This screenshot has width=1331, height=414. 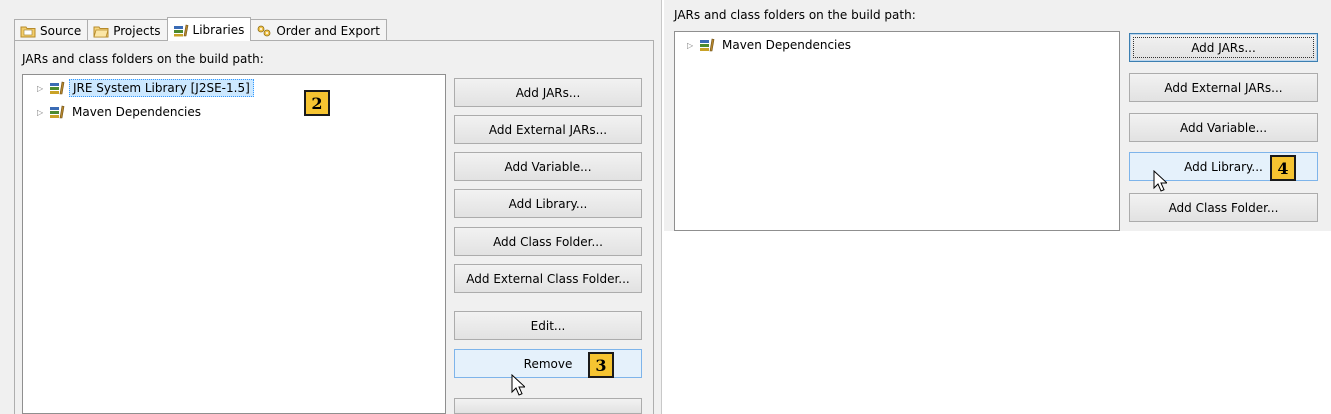 I want to click on tab-source: Source, so click(x=51, y=30).